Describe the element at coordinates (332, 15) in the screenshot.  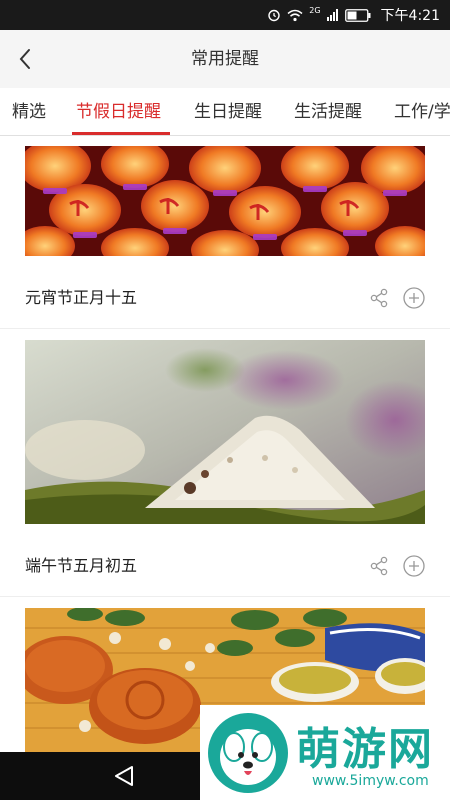
I see `signal-icon` at that location.